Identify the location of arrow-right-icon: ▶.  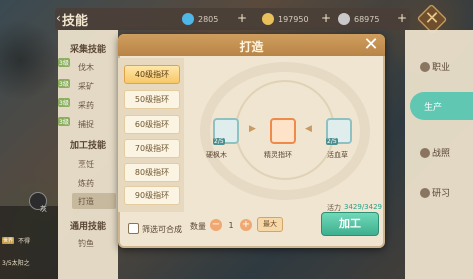
(252, 129).